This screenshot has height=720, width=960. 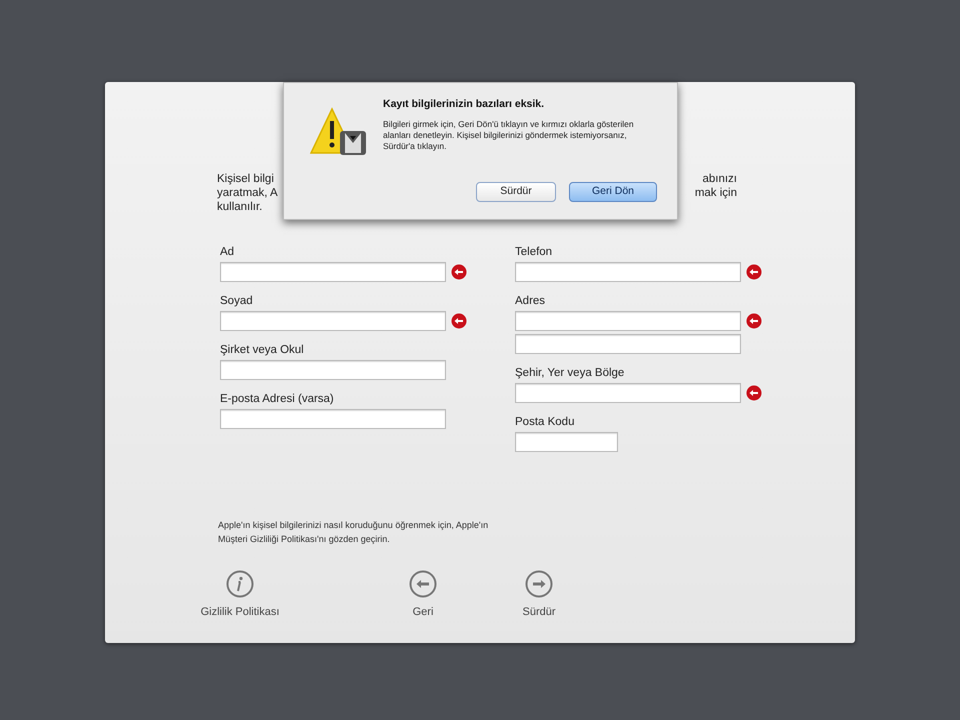 What do you see at coordinates (534, 252) in the screenshot?
I see `field-label: Telefon` at bounding box center [534, 252].